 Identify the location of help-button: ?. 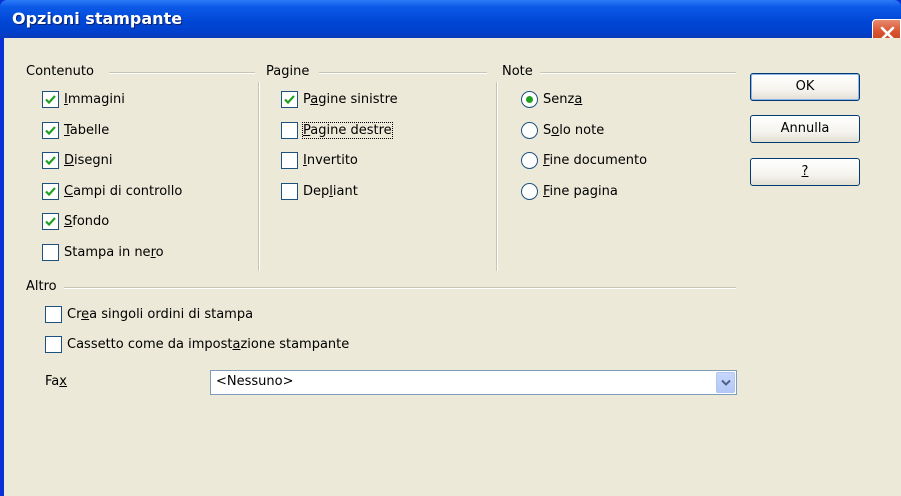
(805, 172).